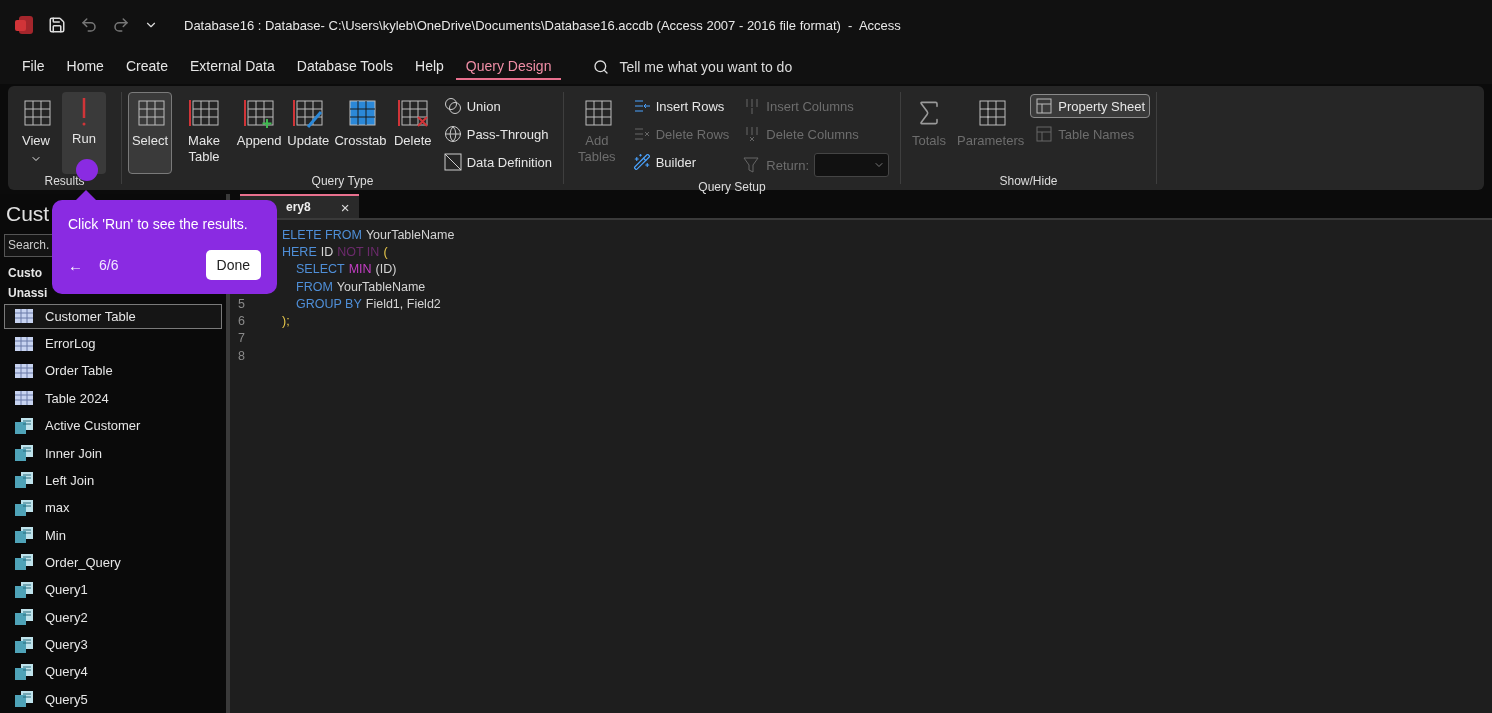 The image size is (1492, 713). Describe the element at coordinates (242, 303) in the screenshot. I see `line-number: 5` at that location.